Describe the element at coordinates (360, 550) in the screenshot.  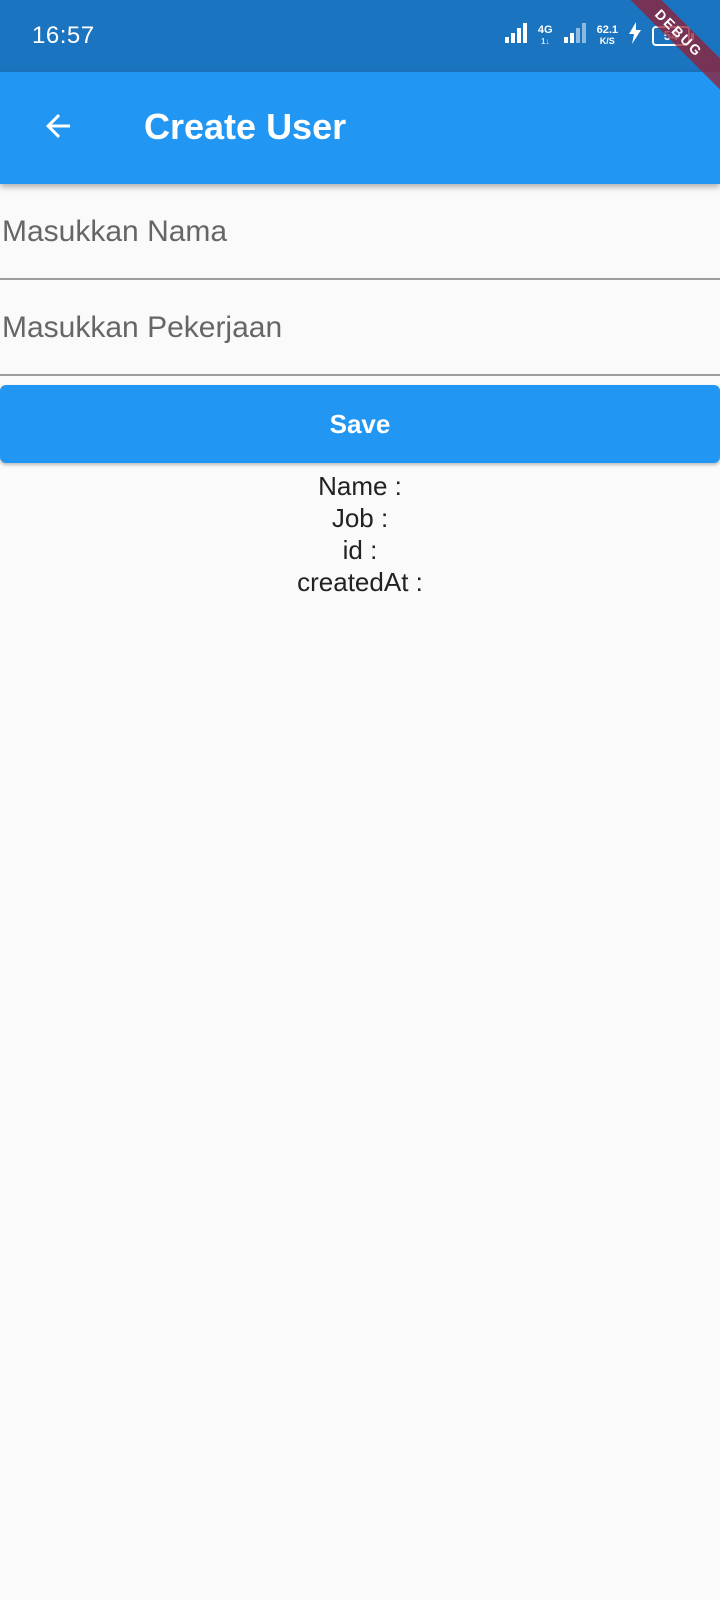
I see `result-id: id :` at that location.